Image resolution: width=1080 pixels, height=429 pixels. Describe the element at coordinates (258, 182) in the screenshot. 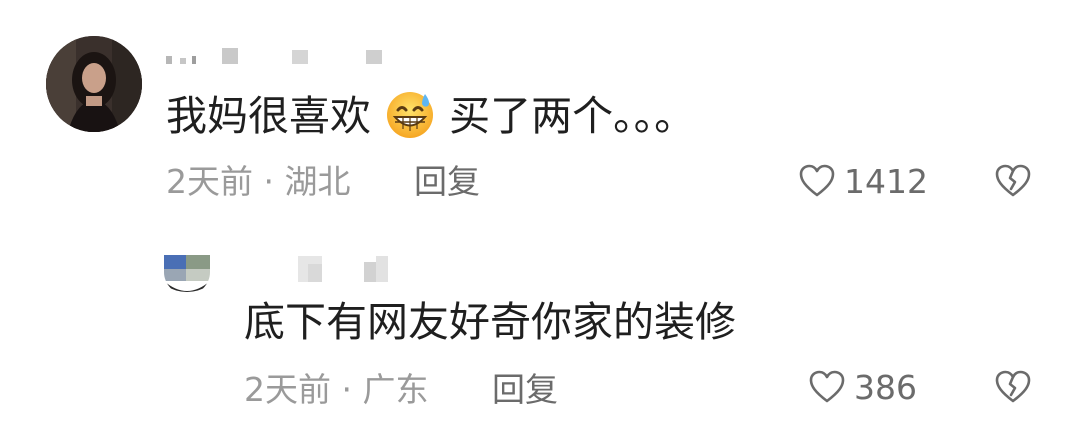

I see `comment-meta: 2天前 · 湖北` at that location.